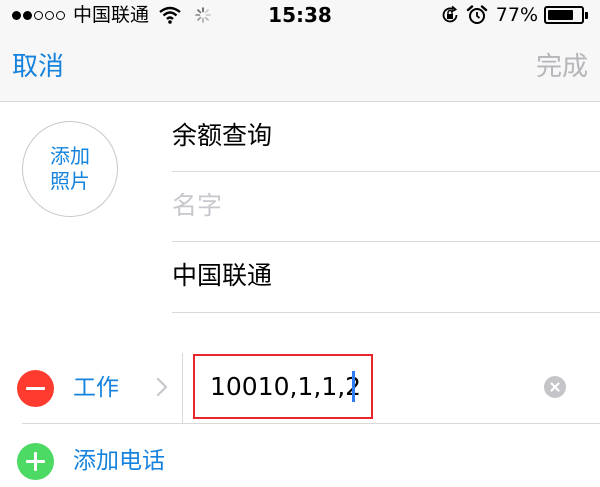 Image resolution: width=600 pixels, height=487 pixels. I want to click on status-right: 77%, so click(514, 15).